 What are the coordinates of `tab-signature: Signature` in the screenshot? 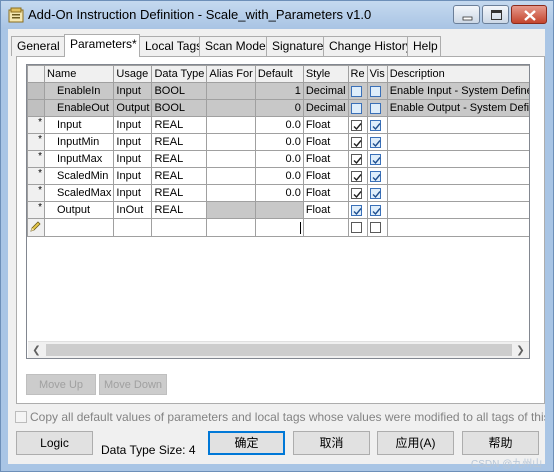 It's located at (295, 46).